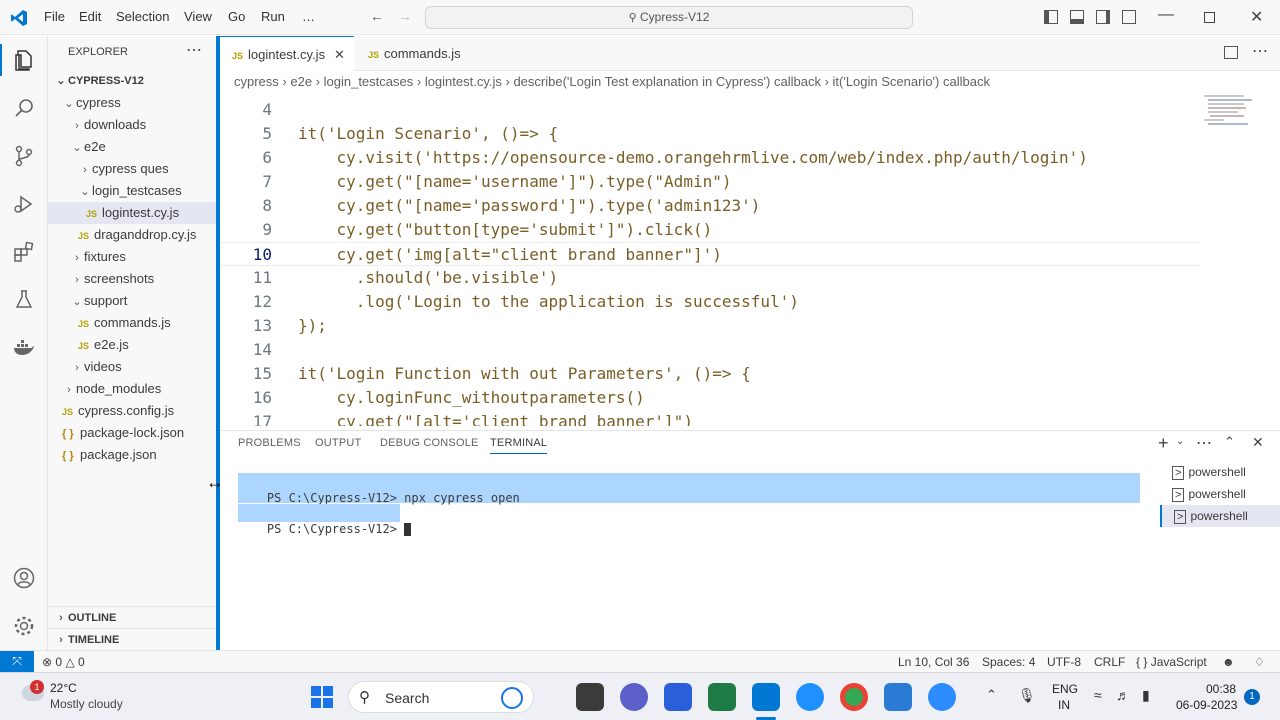  I want to click on code-line: 5 it('Login Scenario', ()=> {, so click(710, 134).